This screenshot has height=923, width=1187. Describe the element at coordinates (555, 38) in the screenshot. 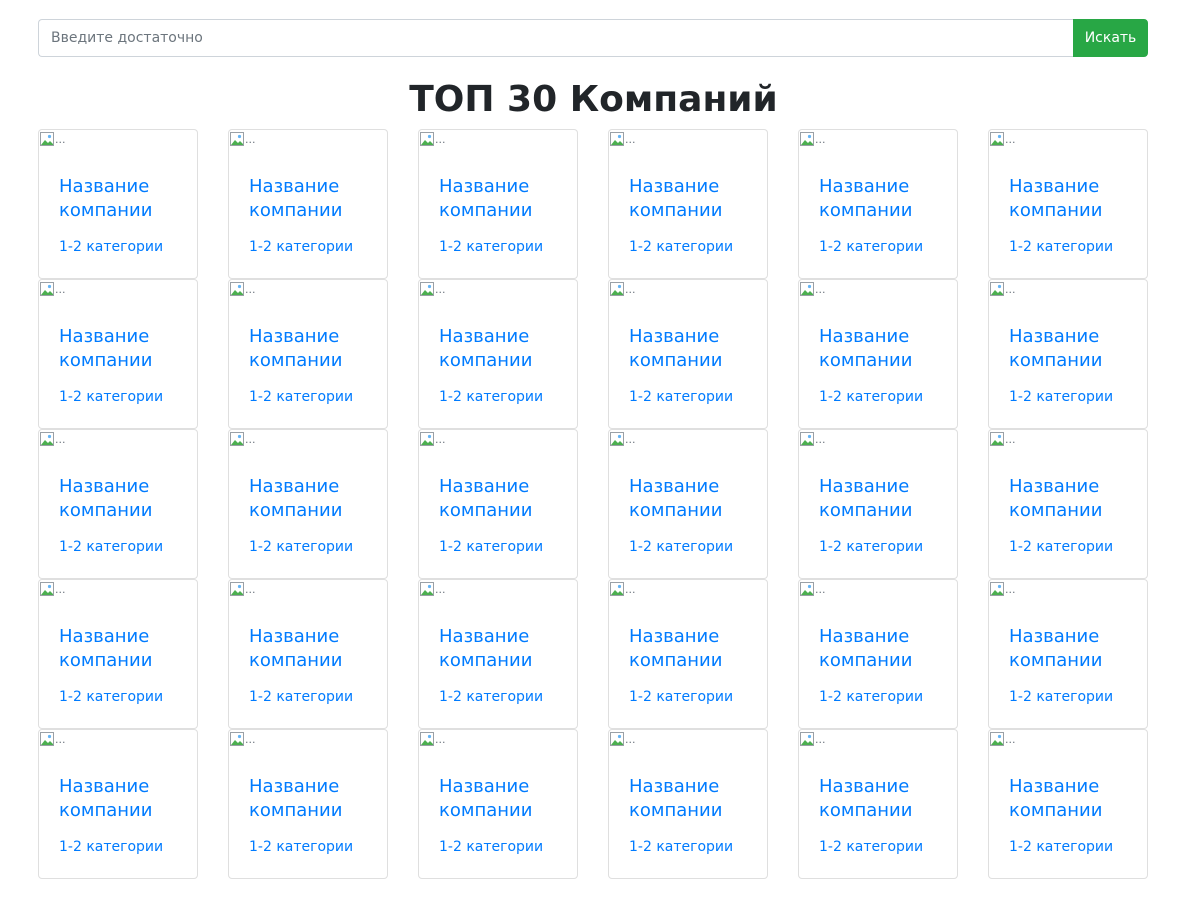

I see `search-input` at that location.